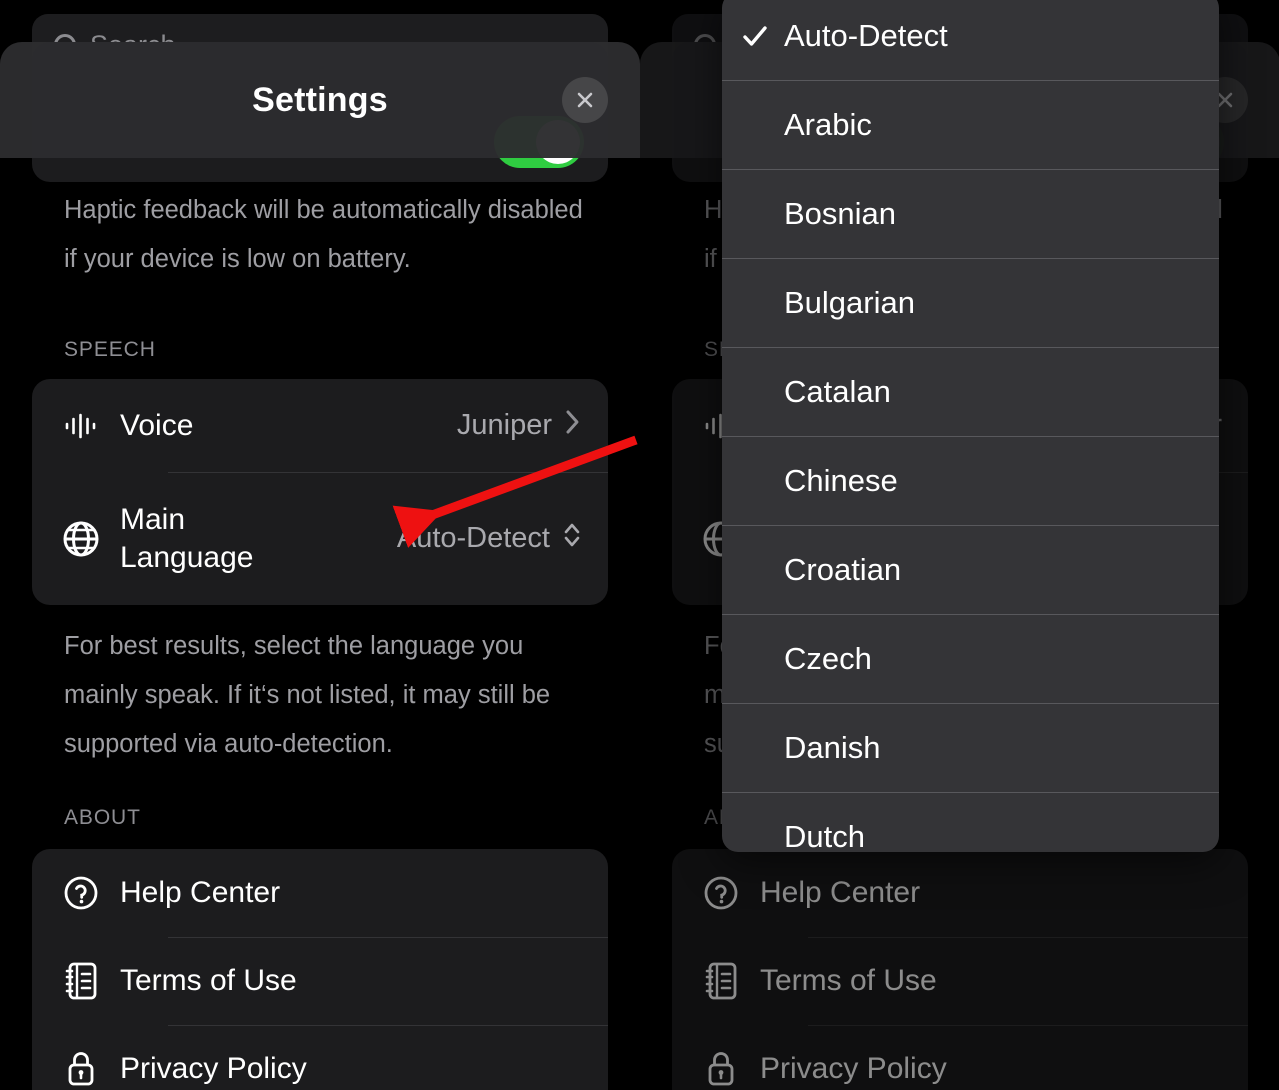  What do you see at coordinates (849, 302) in the screenshot?
I see `dropdown-option-label: Bulgarian` at bounding box center [849, 302].